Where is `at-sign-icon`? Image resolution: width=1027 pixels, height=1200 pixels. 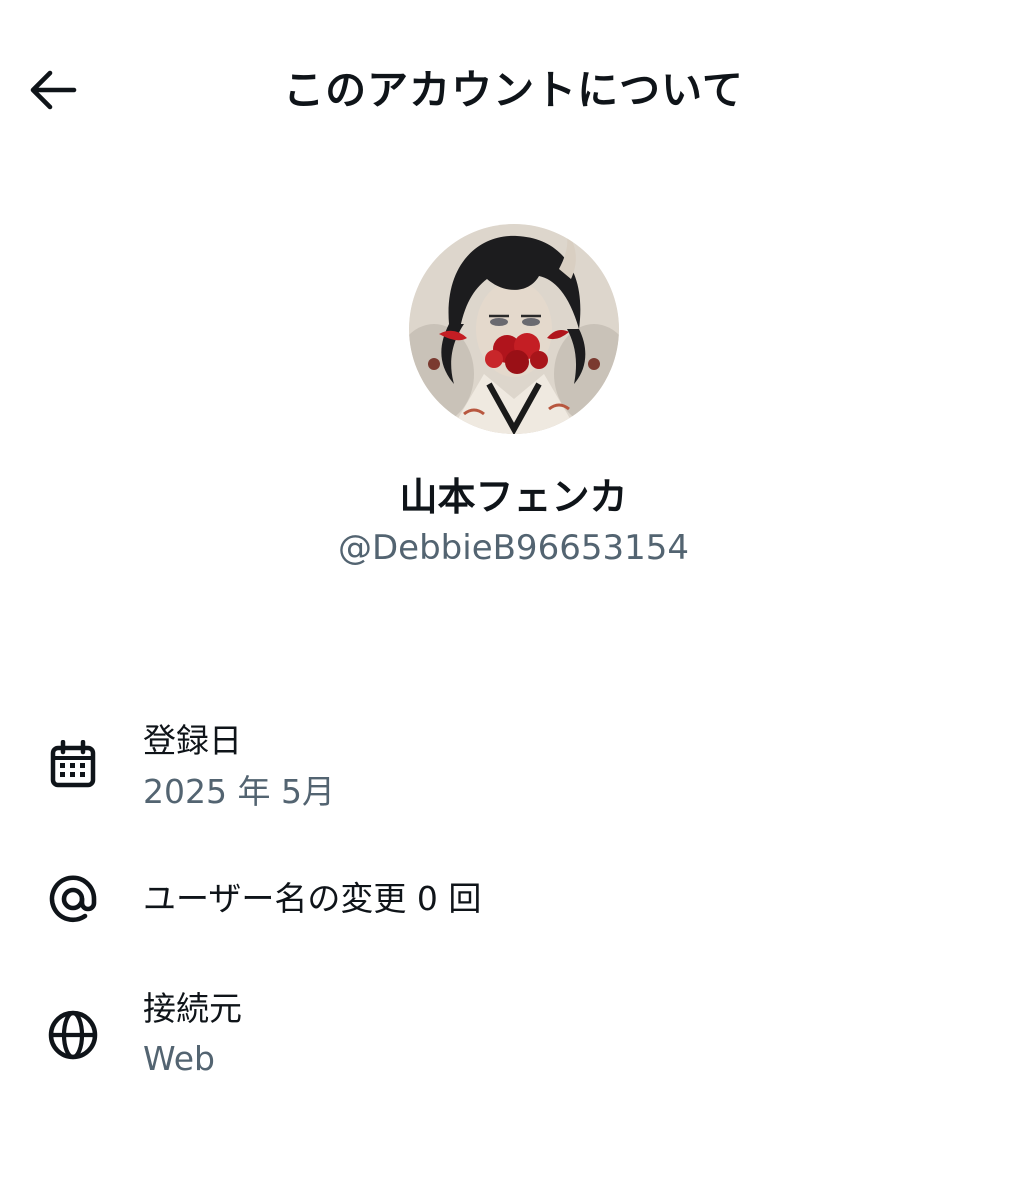 at-sign-icon is located at coordinates (73, 899).